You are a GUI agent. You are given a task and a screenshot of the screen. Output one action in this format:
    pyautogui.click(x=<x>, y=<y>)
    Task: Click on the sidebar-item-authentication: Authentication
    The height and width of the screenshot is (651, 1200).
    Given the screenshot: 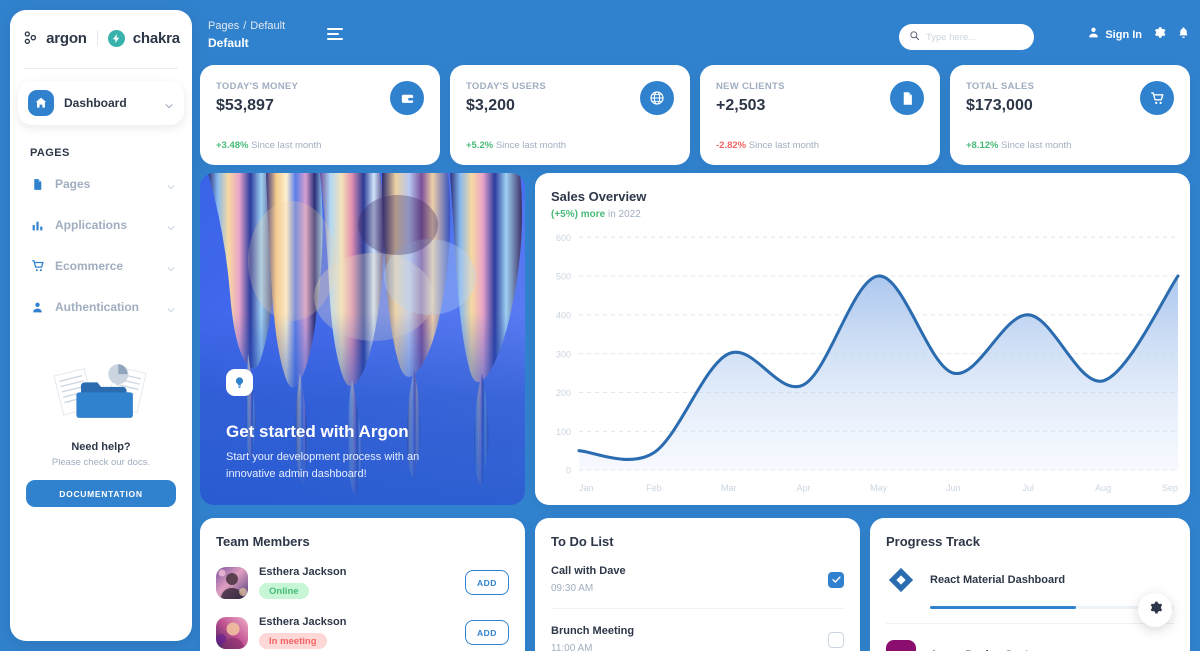 What is the action you would take?
    pyautogui.click(x=101, y=307)
    